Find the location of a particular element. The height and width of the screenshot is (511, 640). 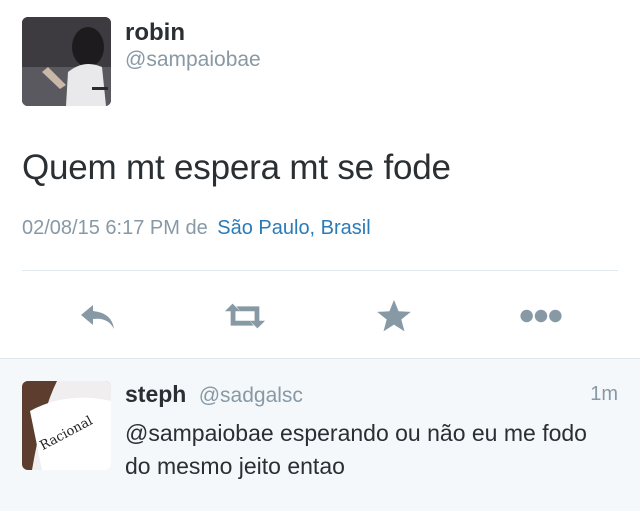

tweet-timestamp: 02/08/15 6:17 PM is located at coordinates (101, 228).